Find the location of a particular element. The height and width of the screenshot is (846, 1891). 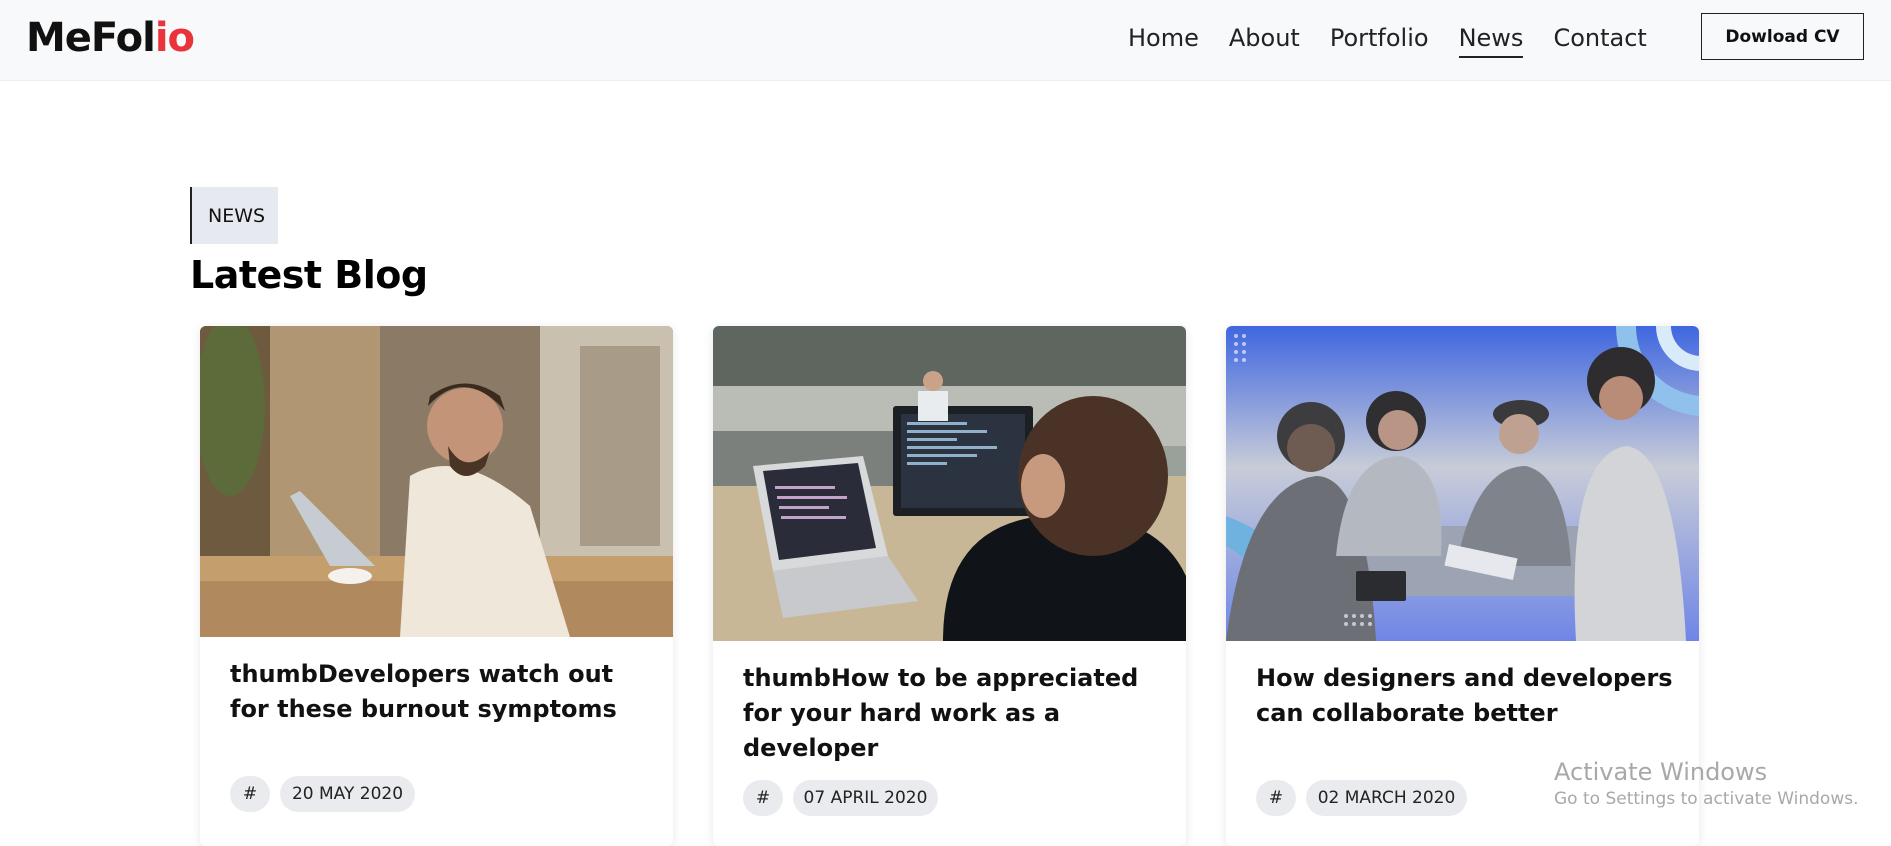

download-cv-button: Dowload CV is located at coordinates (1782, 36).